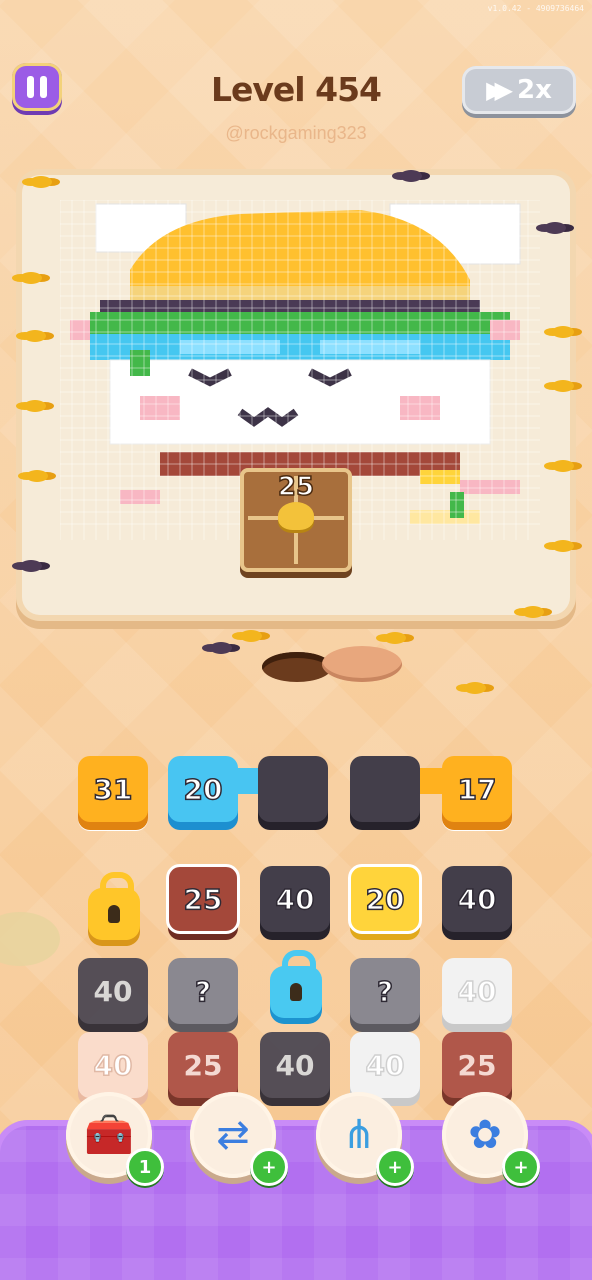 The width and height of the screenshot is (592, 1280). I want to click on shuffle-booster-button: ⇄ +, so click(239, 1139).